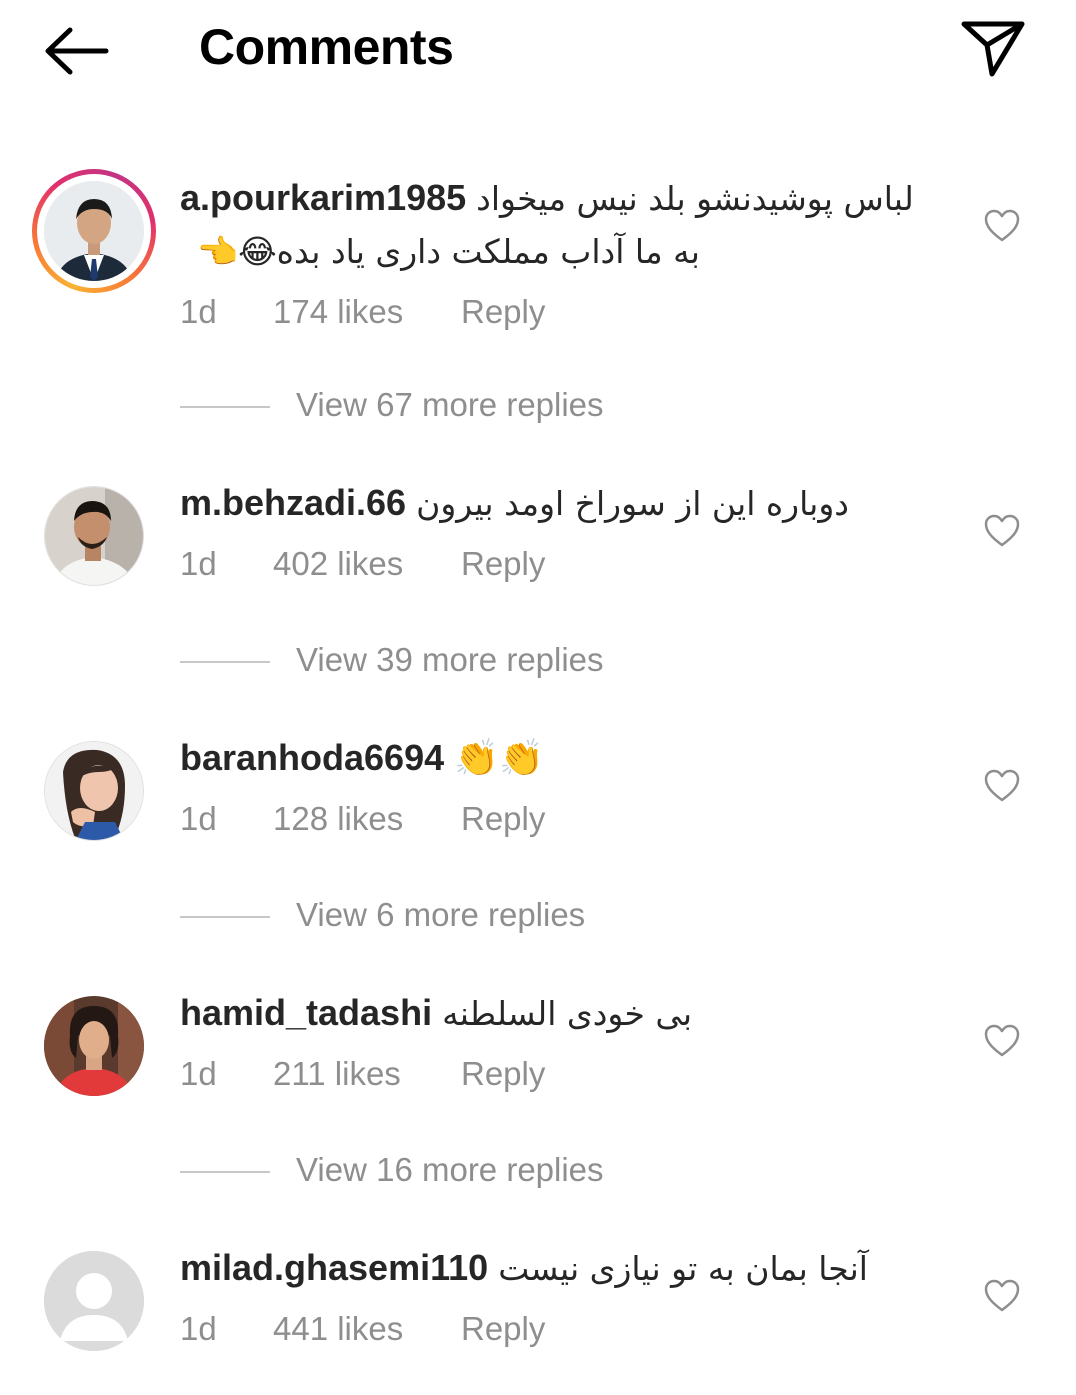  Describe the element at coordinates (306, 1012) in the screenshot. I see `comment-username: hamid_tadashi` at that location.